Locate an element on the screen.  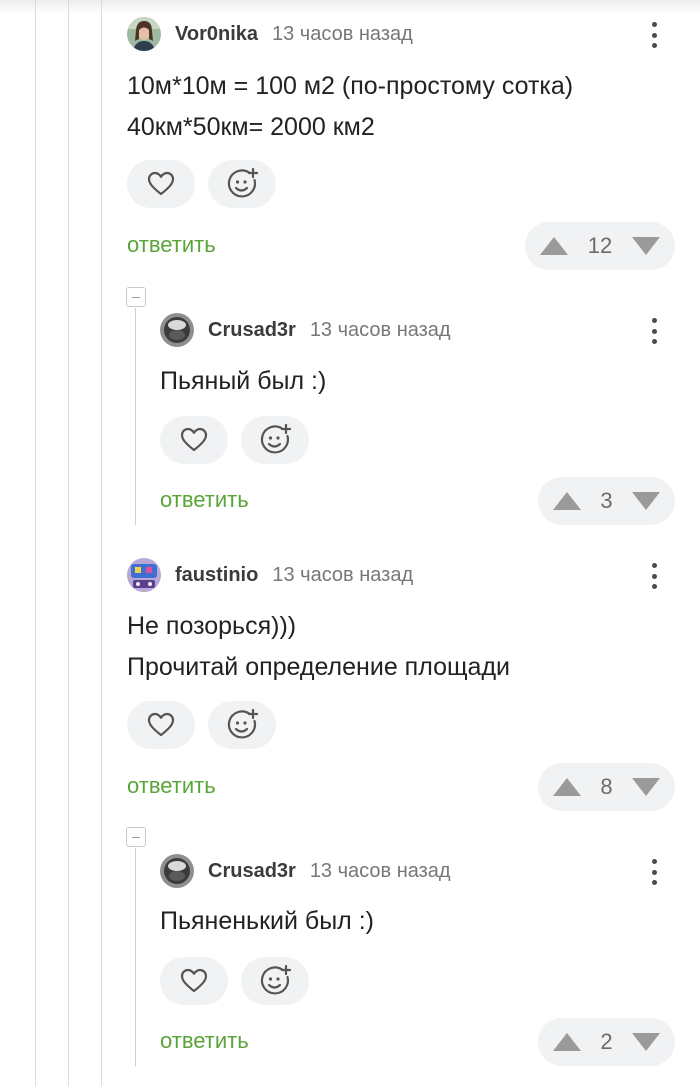
rating-count: 8 is located at coordinates (606, 786).